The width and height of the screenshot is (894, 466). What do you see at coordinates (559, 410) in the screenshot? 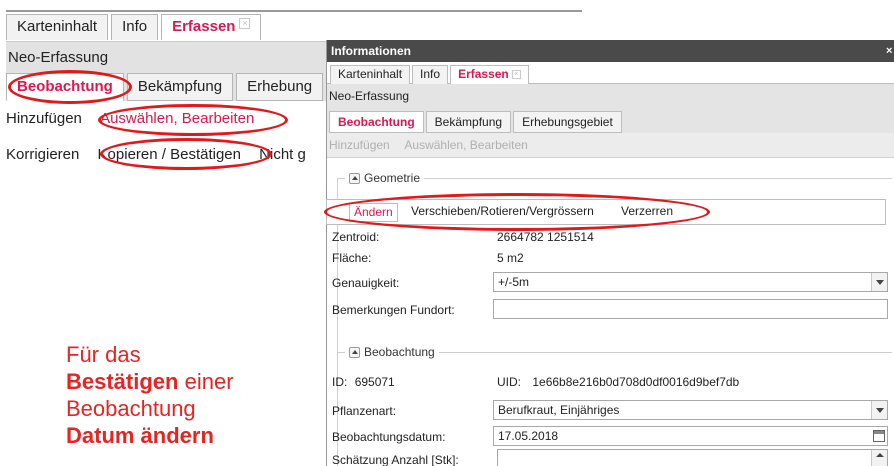
I see `pflanzenart-value: Berufkraut, Einjähriges` at bounding box center [559, 410].